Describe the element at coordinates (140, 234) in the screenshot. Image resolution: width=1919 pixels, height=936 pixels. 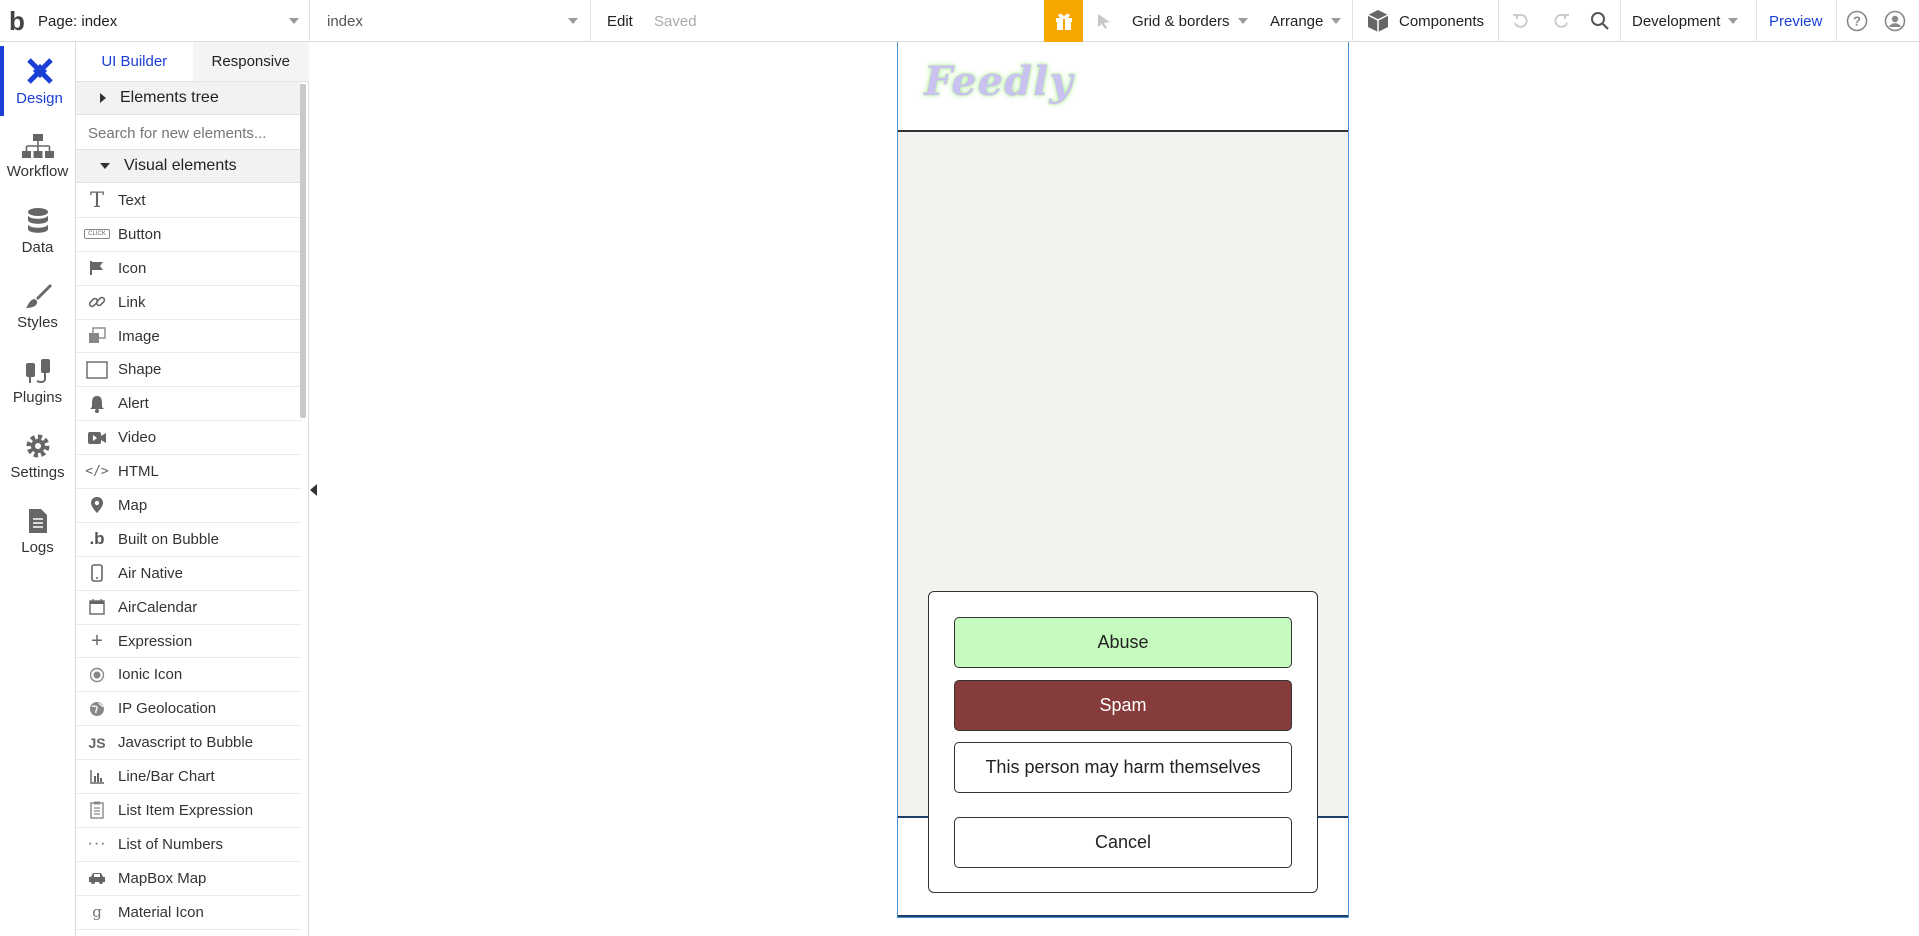
I see `element-label: Button` at that location.